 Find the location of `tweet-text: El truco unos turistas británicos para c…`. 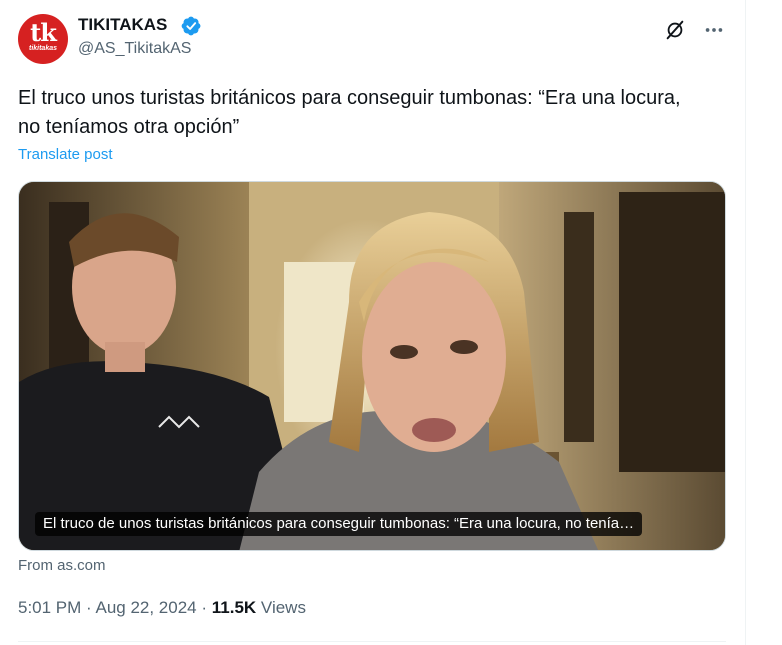

tweet-text: El truco unos turistas británicos para c… is located at coordinates (349, 112).